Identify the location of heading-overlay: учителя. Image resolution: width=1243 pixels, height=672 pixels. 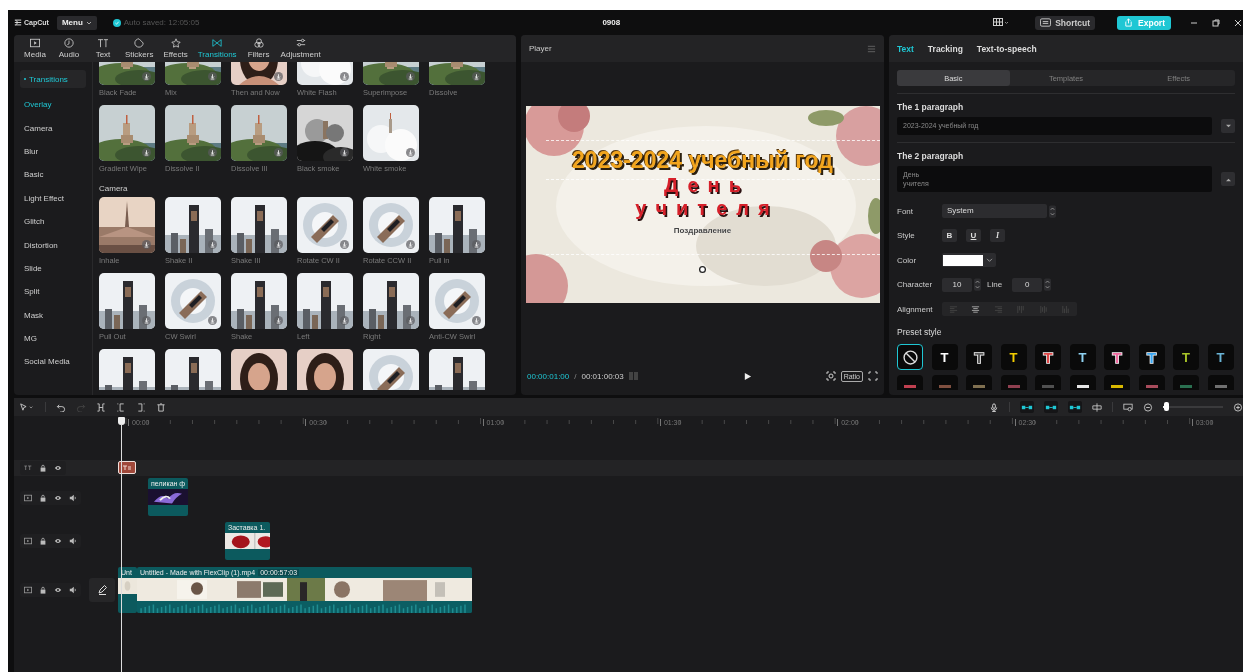
(707, 208).